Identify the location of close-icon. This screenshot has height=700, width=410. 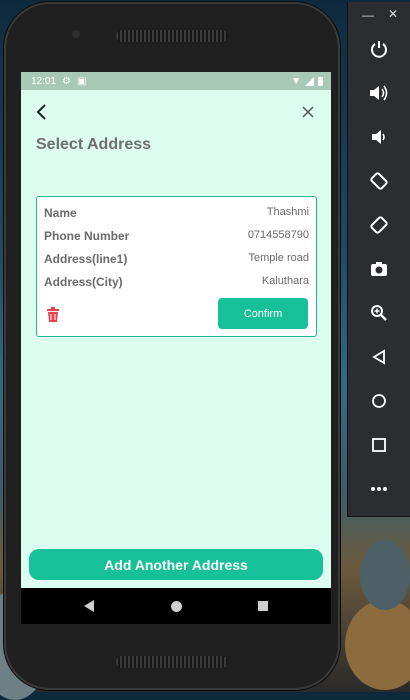
(308, 112).